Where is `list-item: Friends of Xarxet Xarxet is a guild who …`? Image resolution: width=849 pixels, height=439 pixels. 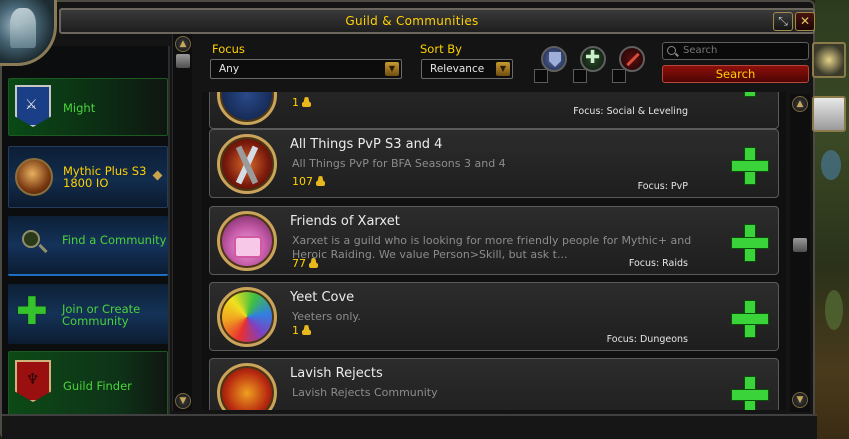 list-item: Friends of Xarxet Xarxet is a guild who … is located at coordinates (494, 240).